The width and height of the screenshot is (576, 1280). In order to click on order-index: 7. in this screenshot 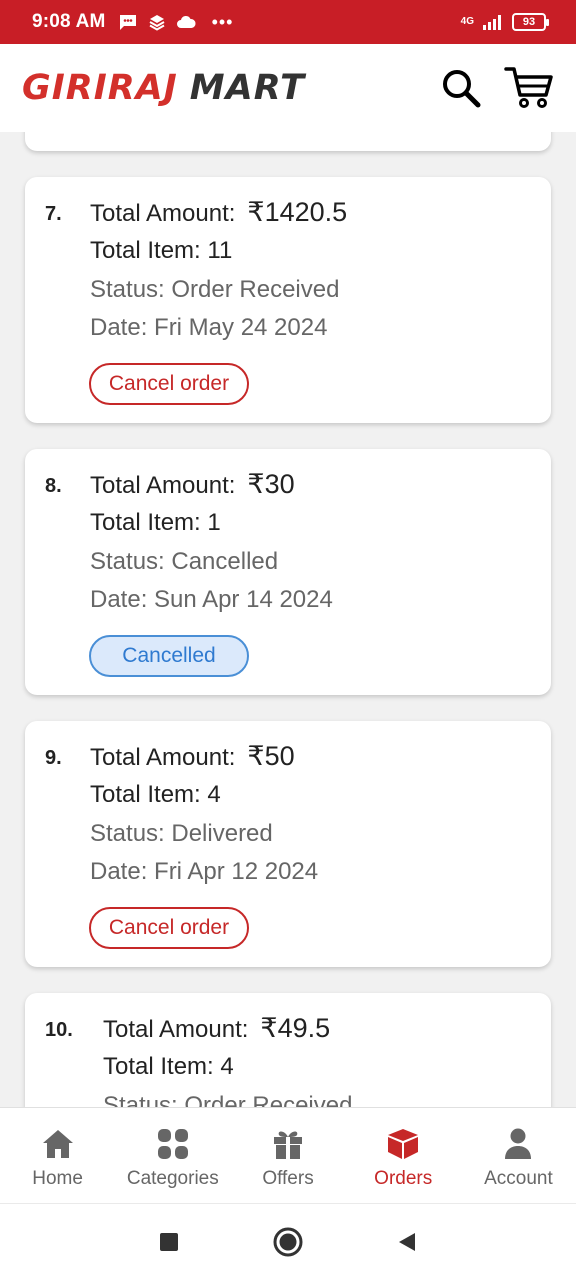, I will do `click(53, 214)`.